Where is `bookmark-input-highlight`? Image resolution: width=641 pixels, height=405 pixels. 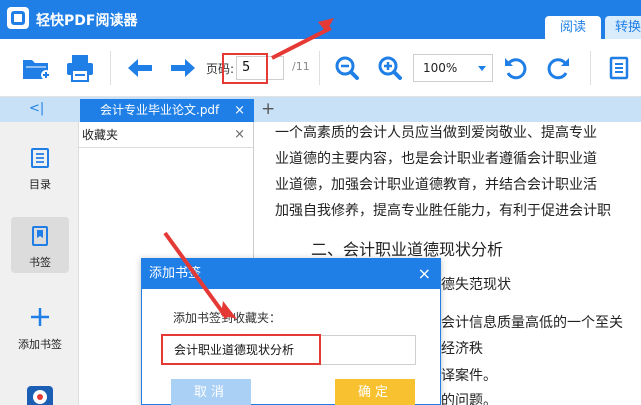 bookmark-input-highlight is located at coordinates (241, 349).